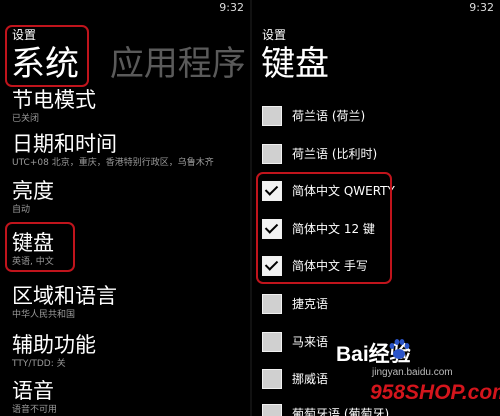  What do you see at coordinates (399, 349) in the screenshot?
I see `paw-icon` at bounding box center [399, 349].